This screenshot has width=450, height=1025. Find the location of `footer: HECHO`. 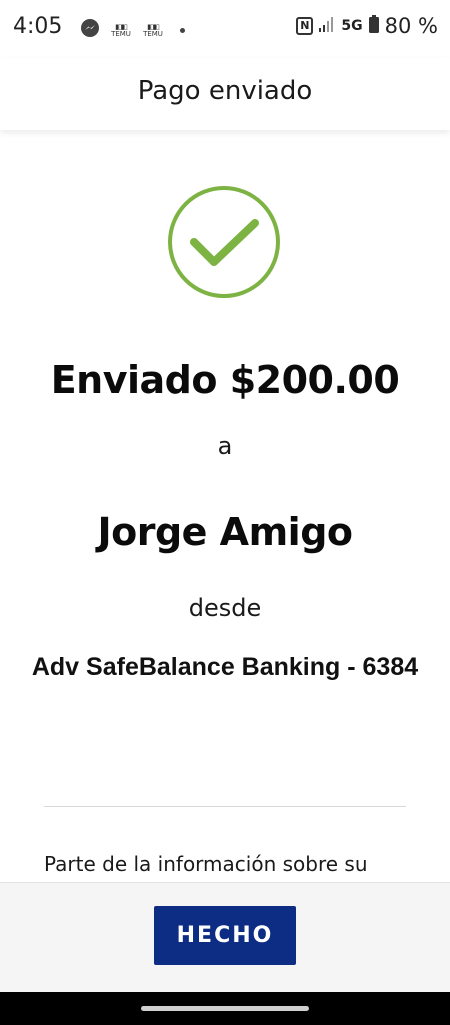

footer: HECHO is located at coordinates (225, 937).